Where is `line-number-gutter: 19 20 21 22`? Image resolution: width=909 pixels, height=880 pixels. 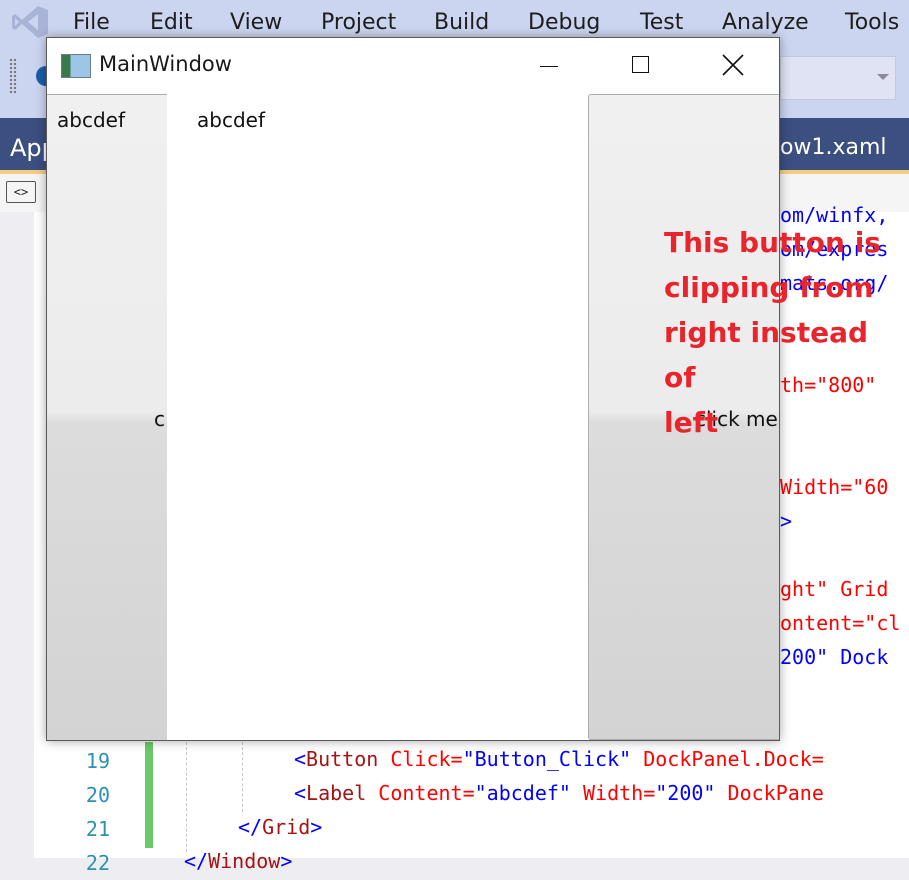
line-number-gutter: 19 20 21 22 is located at coordinates (85, 812).